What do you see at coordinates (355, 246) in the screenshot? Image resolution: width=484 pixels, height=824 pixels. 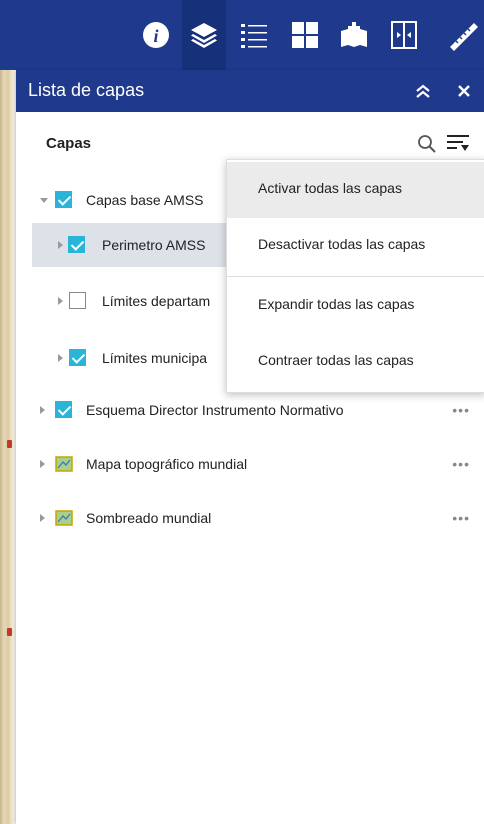 I see `menu-item-deactivate-all: Desactivar todas las capas` at bounding box center [355, 246].